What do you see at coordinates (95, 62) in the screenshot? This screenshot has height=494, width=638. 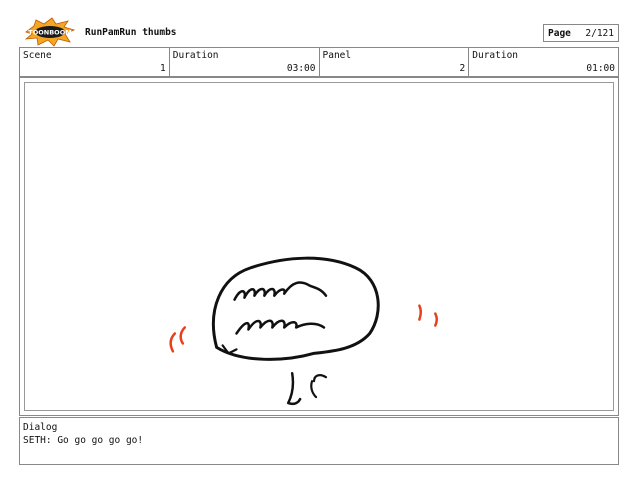 I see `scene-cell: Scene 1` at bounding box center [95, 62].